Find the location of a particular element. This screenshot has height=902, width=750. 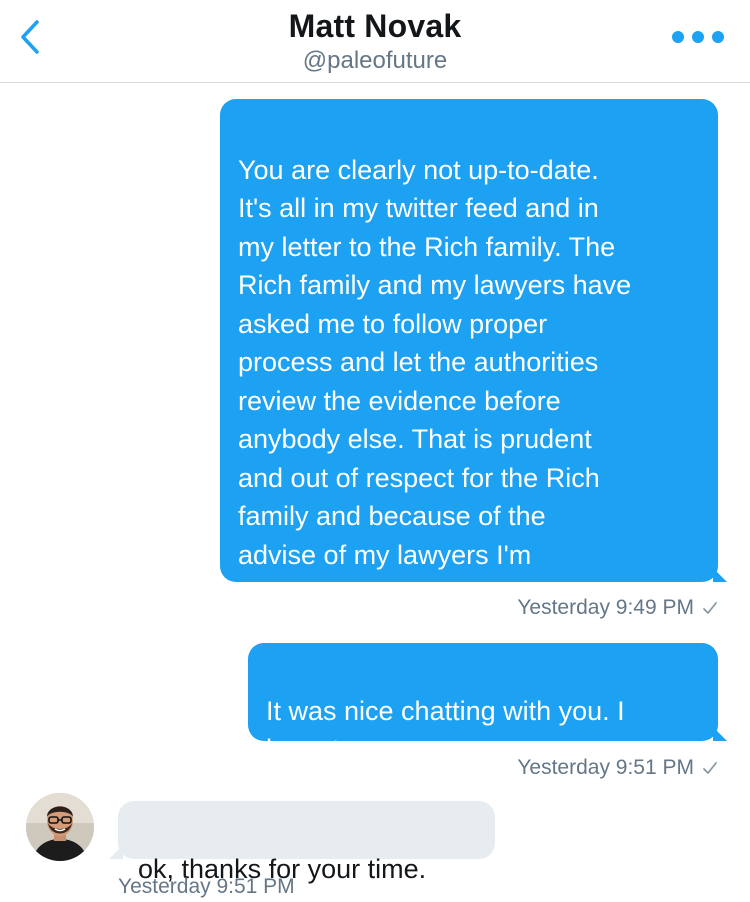

message-meta: Yesterday 9:49 PM is located at coordinates (617, 609).